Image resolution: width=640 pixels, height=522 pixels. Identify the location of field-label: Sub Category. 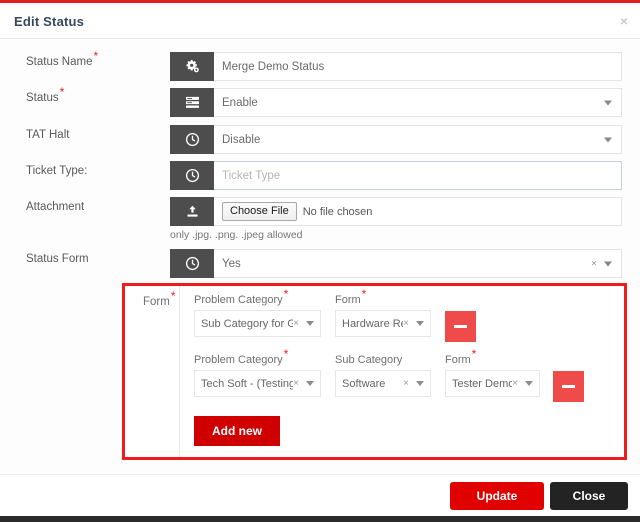
(369, 360).